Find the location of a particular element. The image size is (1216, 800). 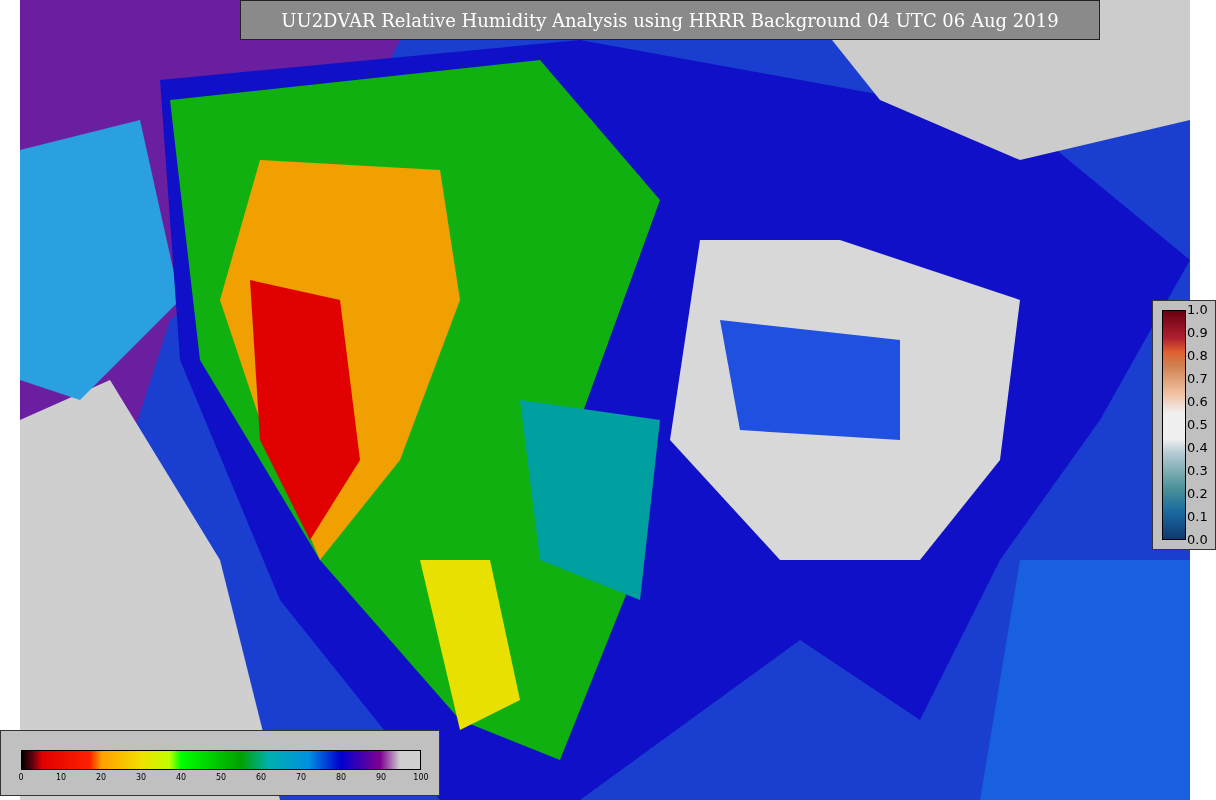

tick-label: 1.0 is located at coordinates (1197, 310).